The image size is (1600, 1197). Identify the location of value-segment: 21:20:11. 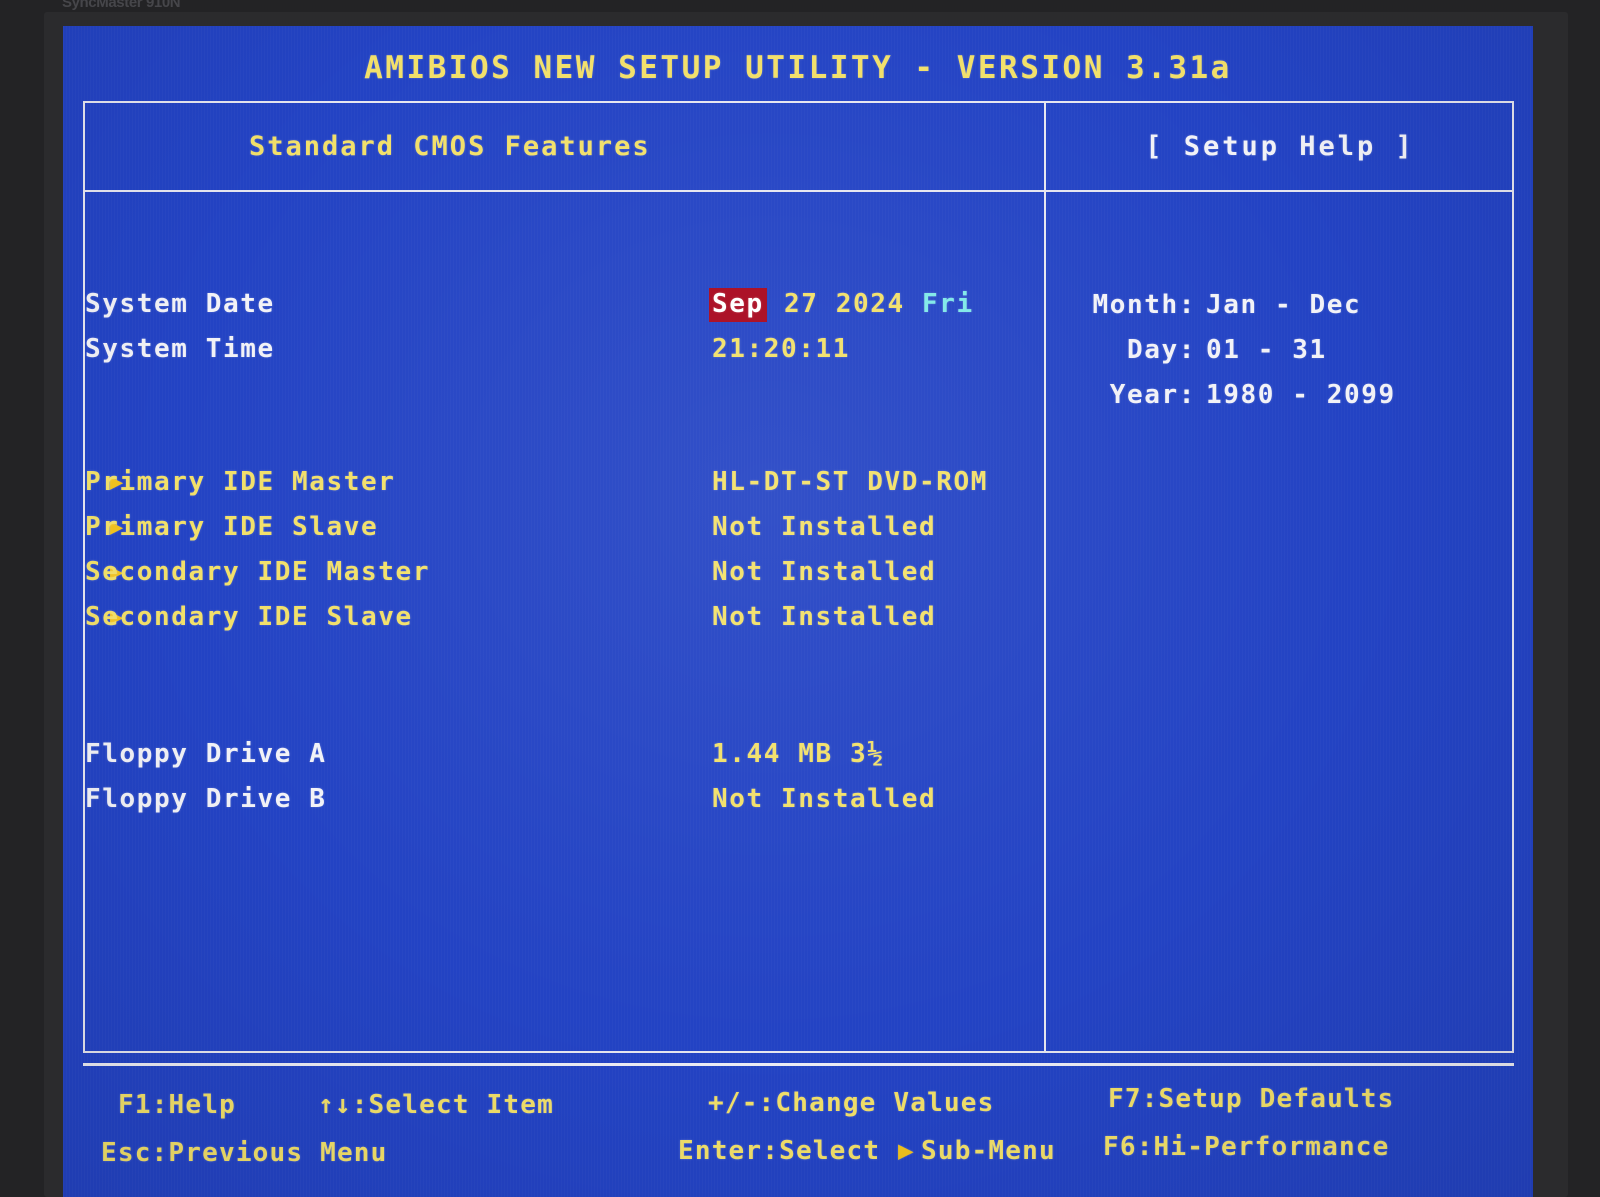
(781, 349).